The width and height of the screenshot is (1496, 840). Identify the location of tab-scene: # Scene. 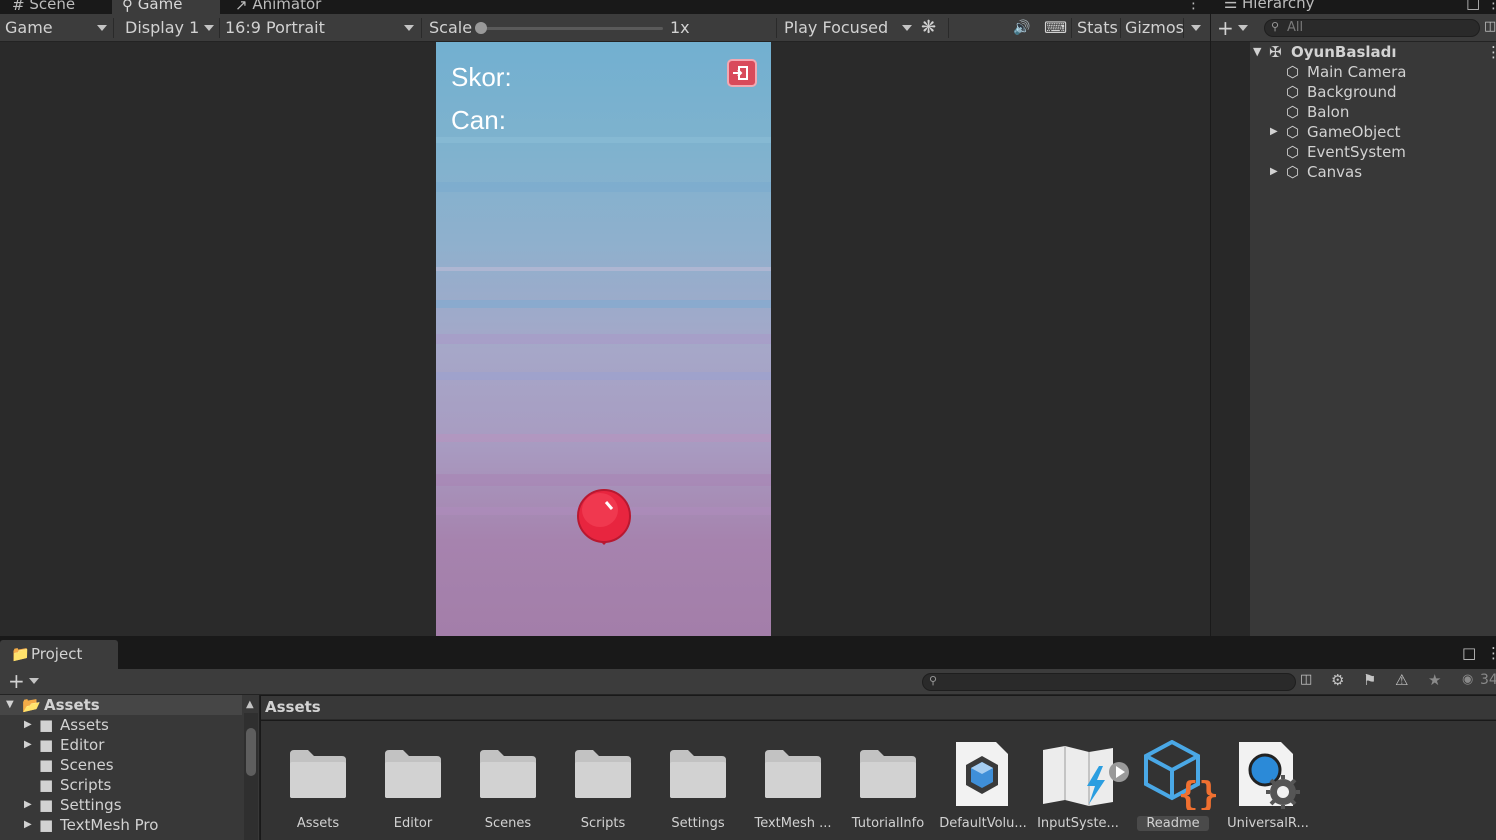
(44, 7).